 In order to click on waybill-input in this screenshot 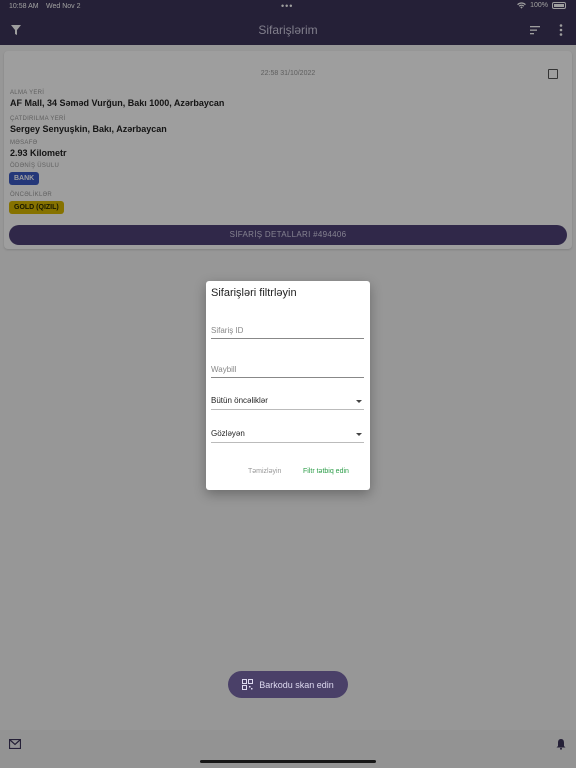, I will do `click(287, 369)`.